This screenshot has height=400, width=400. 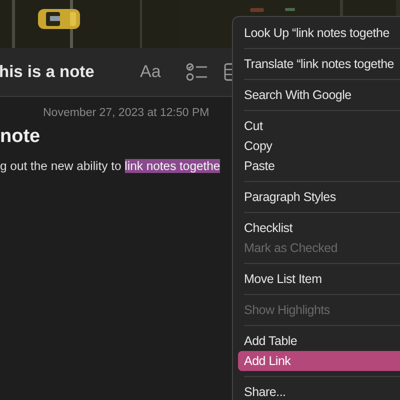 I want to click on note-title: his is a note, so click(x=48, y=72).